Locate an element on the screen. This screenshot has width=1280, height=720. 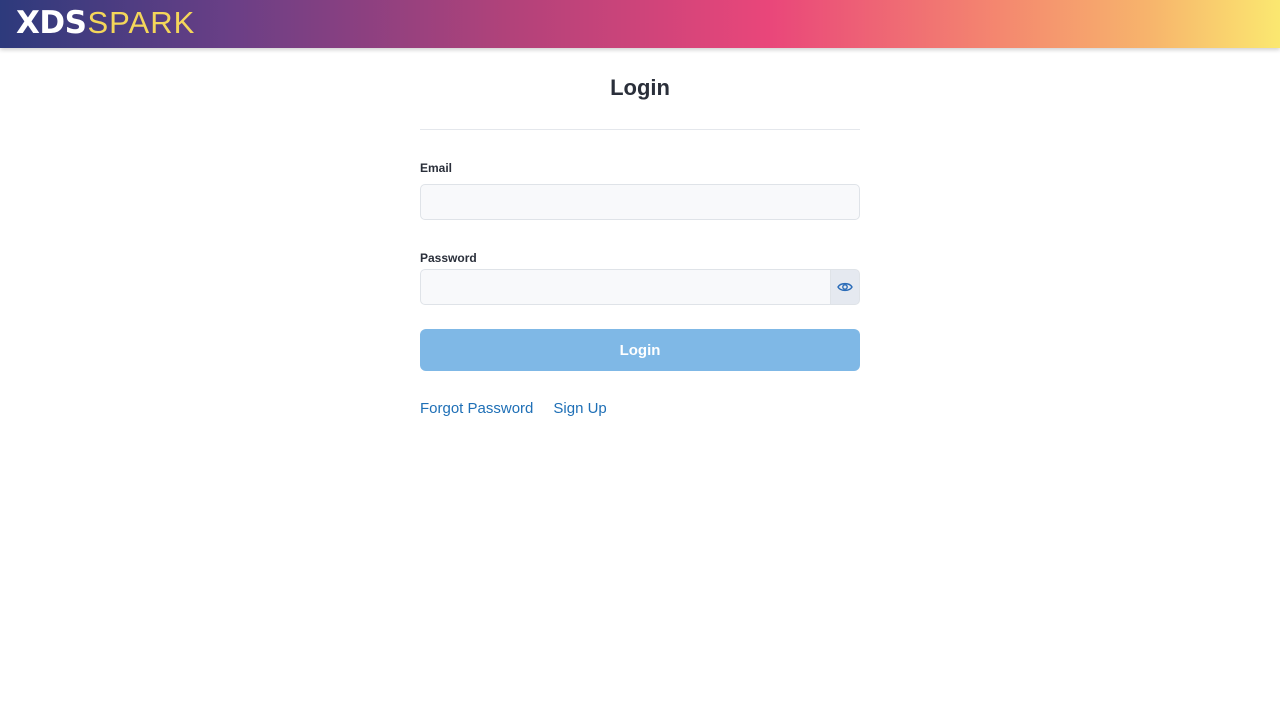
password-field-group is located at coordinates (640, 287).